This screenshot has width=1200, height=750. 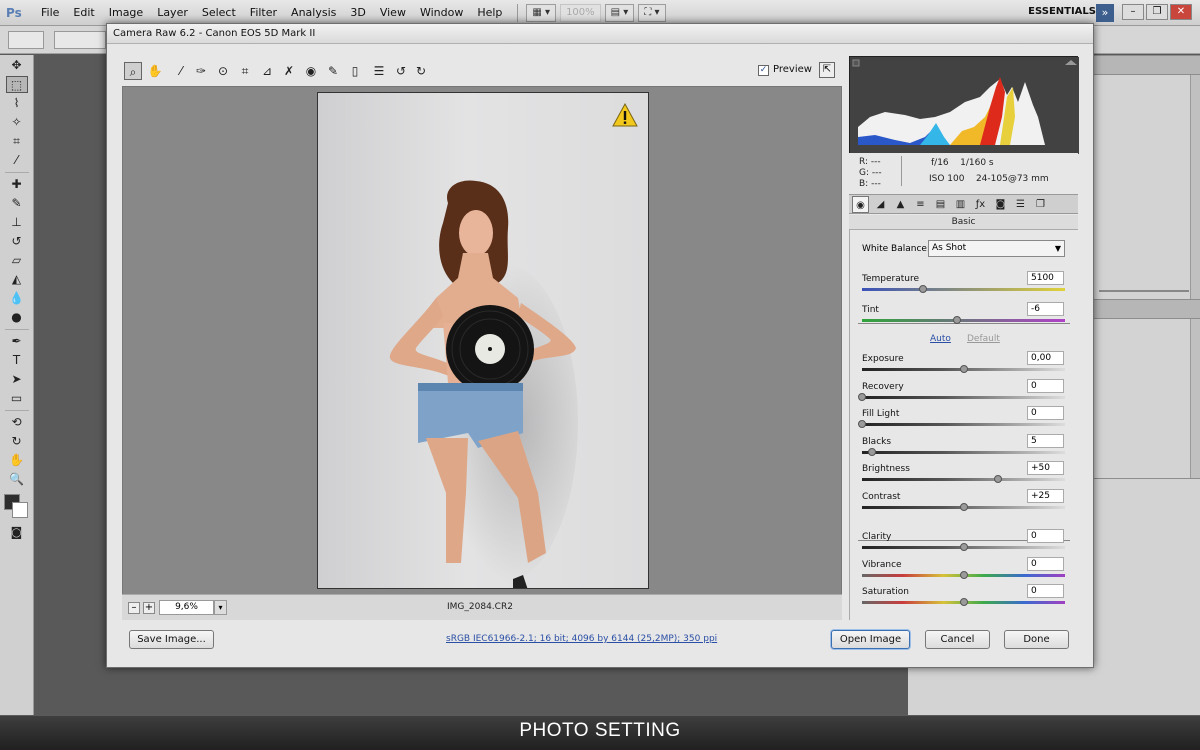 I want to click on menu-window: Window, so click(x=441, y=12).